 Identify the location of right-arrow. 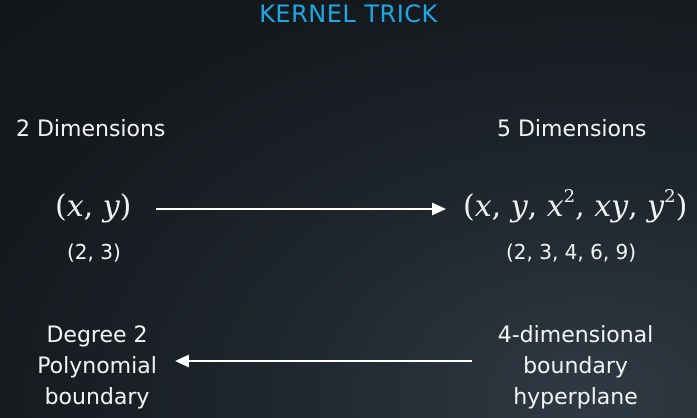
(301, 209).